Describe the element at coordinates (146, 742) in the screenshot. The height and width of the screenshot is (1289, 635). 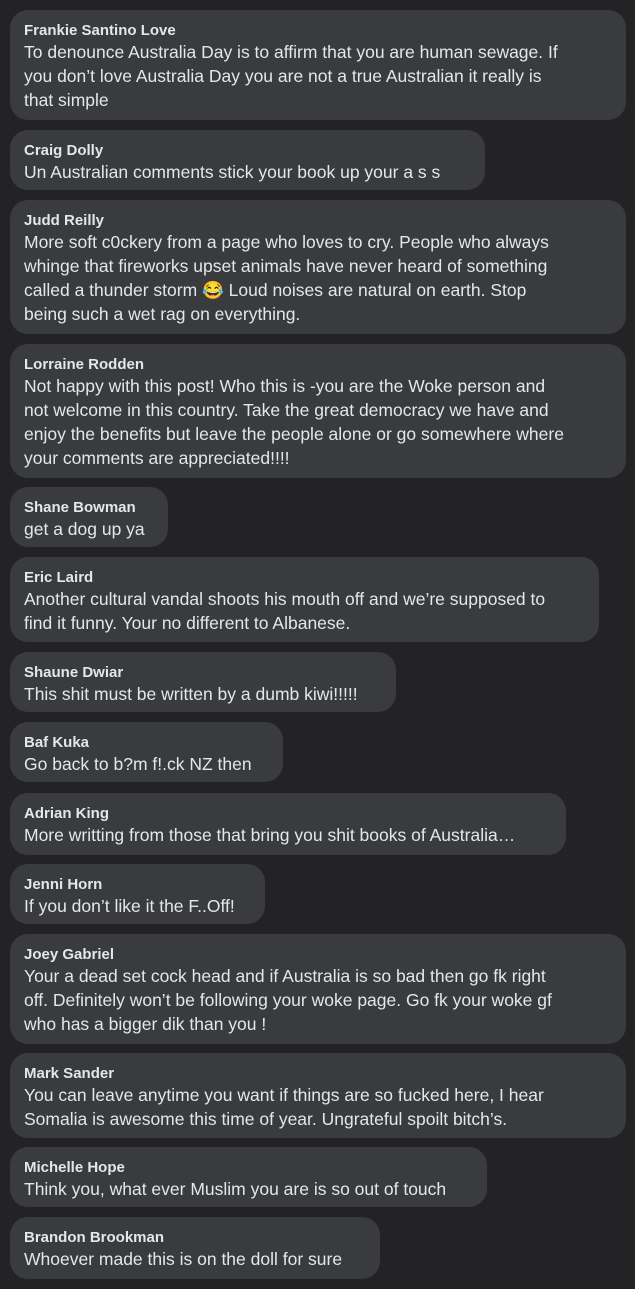
I see `comment-author: Baf Kuka` at that location.